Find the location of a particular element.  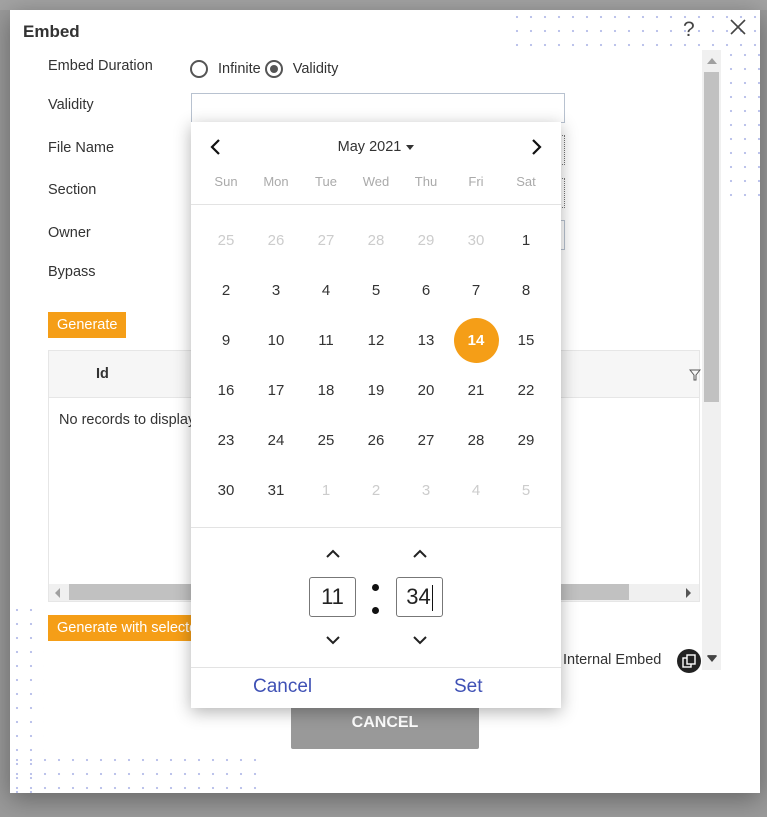

calendar-day: 11 is located at coordinates (326, 340).